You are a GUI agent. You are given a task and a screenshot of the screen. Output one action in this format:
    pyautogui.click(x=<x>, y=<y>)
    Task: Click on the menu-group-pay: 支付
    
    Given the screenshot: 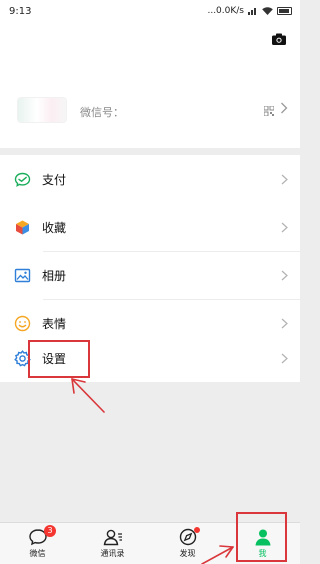 What is the action you would take?
    pyautogui.click(x=150, y=179)
    